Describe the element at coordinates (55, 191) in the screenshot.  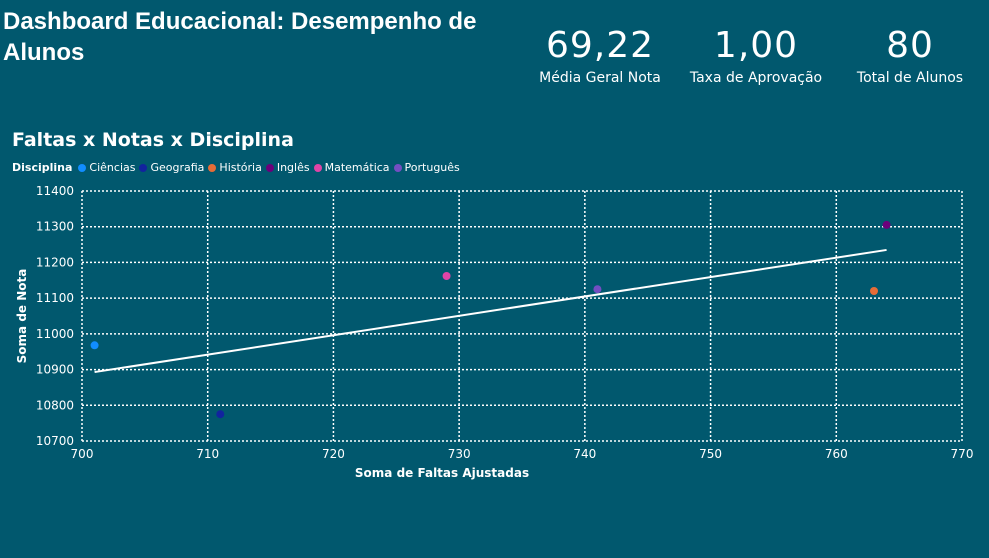
I see `y-tick-label: 11400` at that location.